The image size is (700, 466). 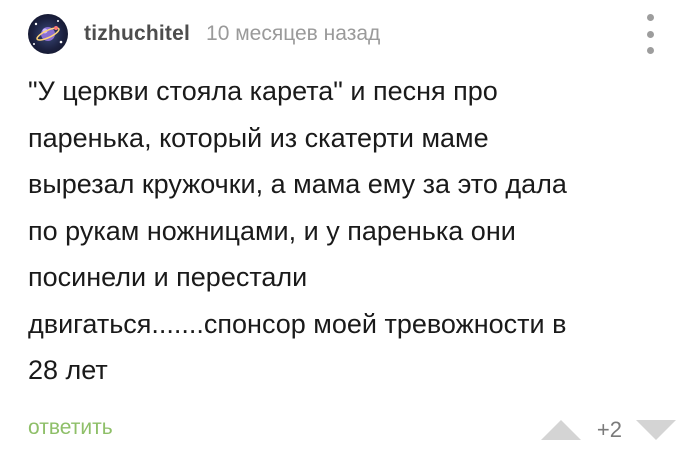 I want to click on arrow-up-triangle-icon, so click(x=560, y=430).